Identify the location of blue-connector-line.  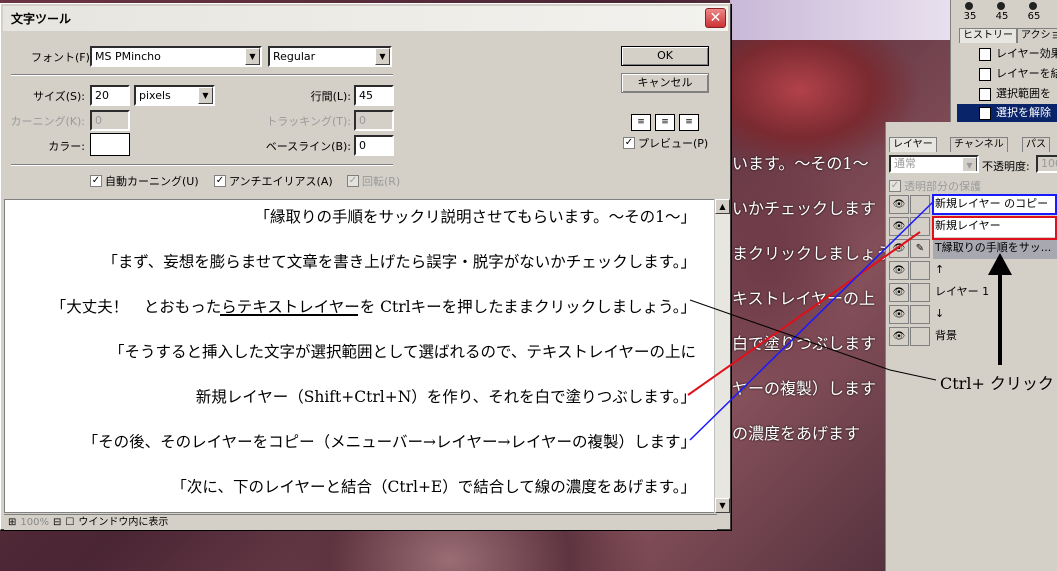
(812, 320).